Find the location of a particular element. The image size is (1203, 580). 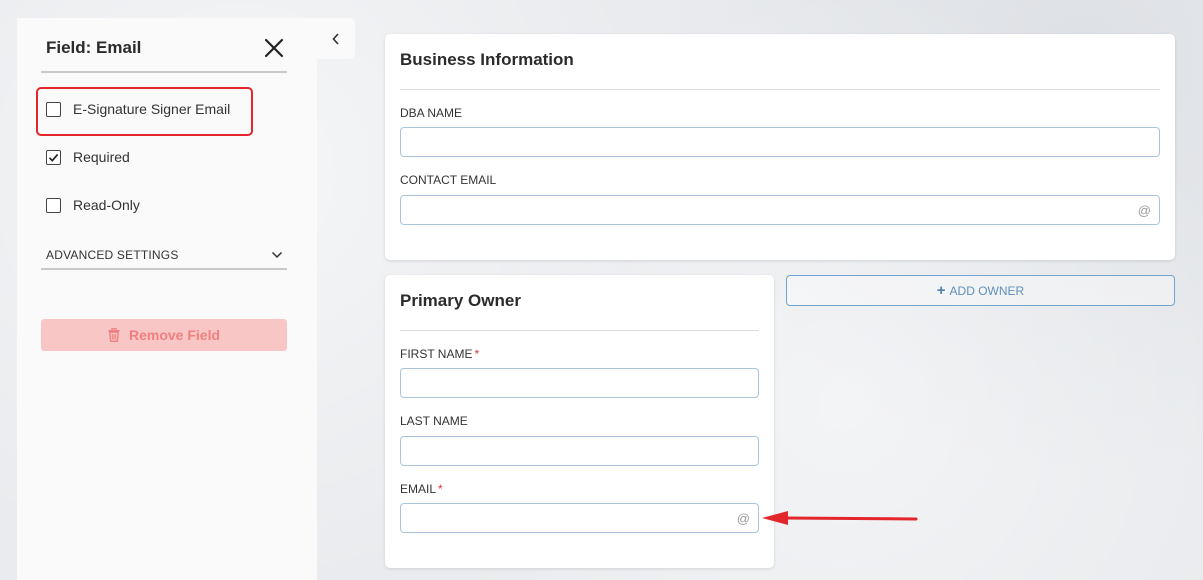

email-label-text: EMAIL is located at coordinates (418, 489).